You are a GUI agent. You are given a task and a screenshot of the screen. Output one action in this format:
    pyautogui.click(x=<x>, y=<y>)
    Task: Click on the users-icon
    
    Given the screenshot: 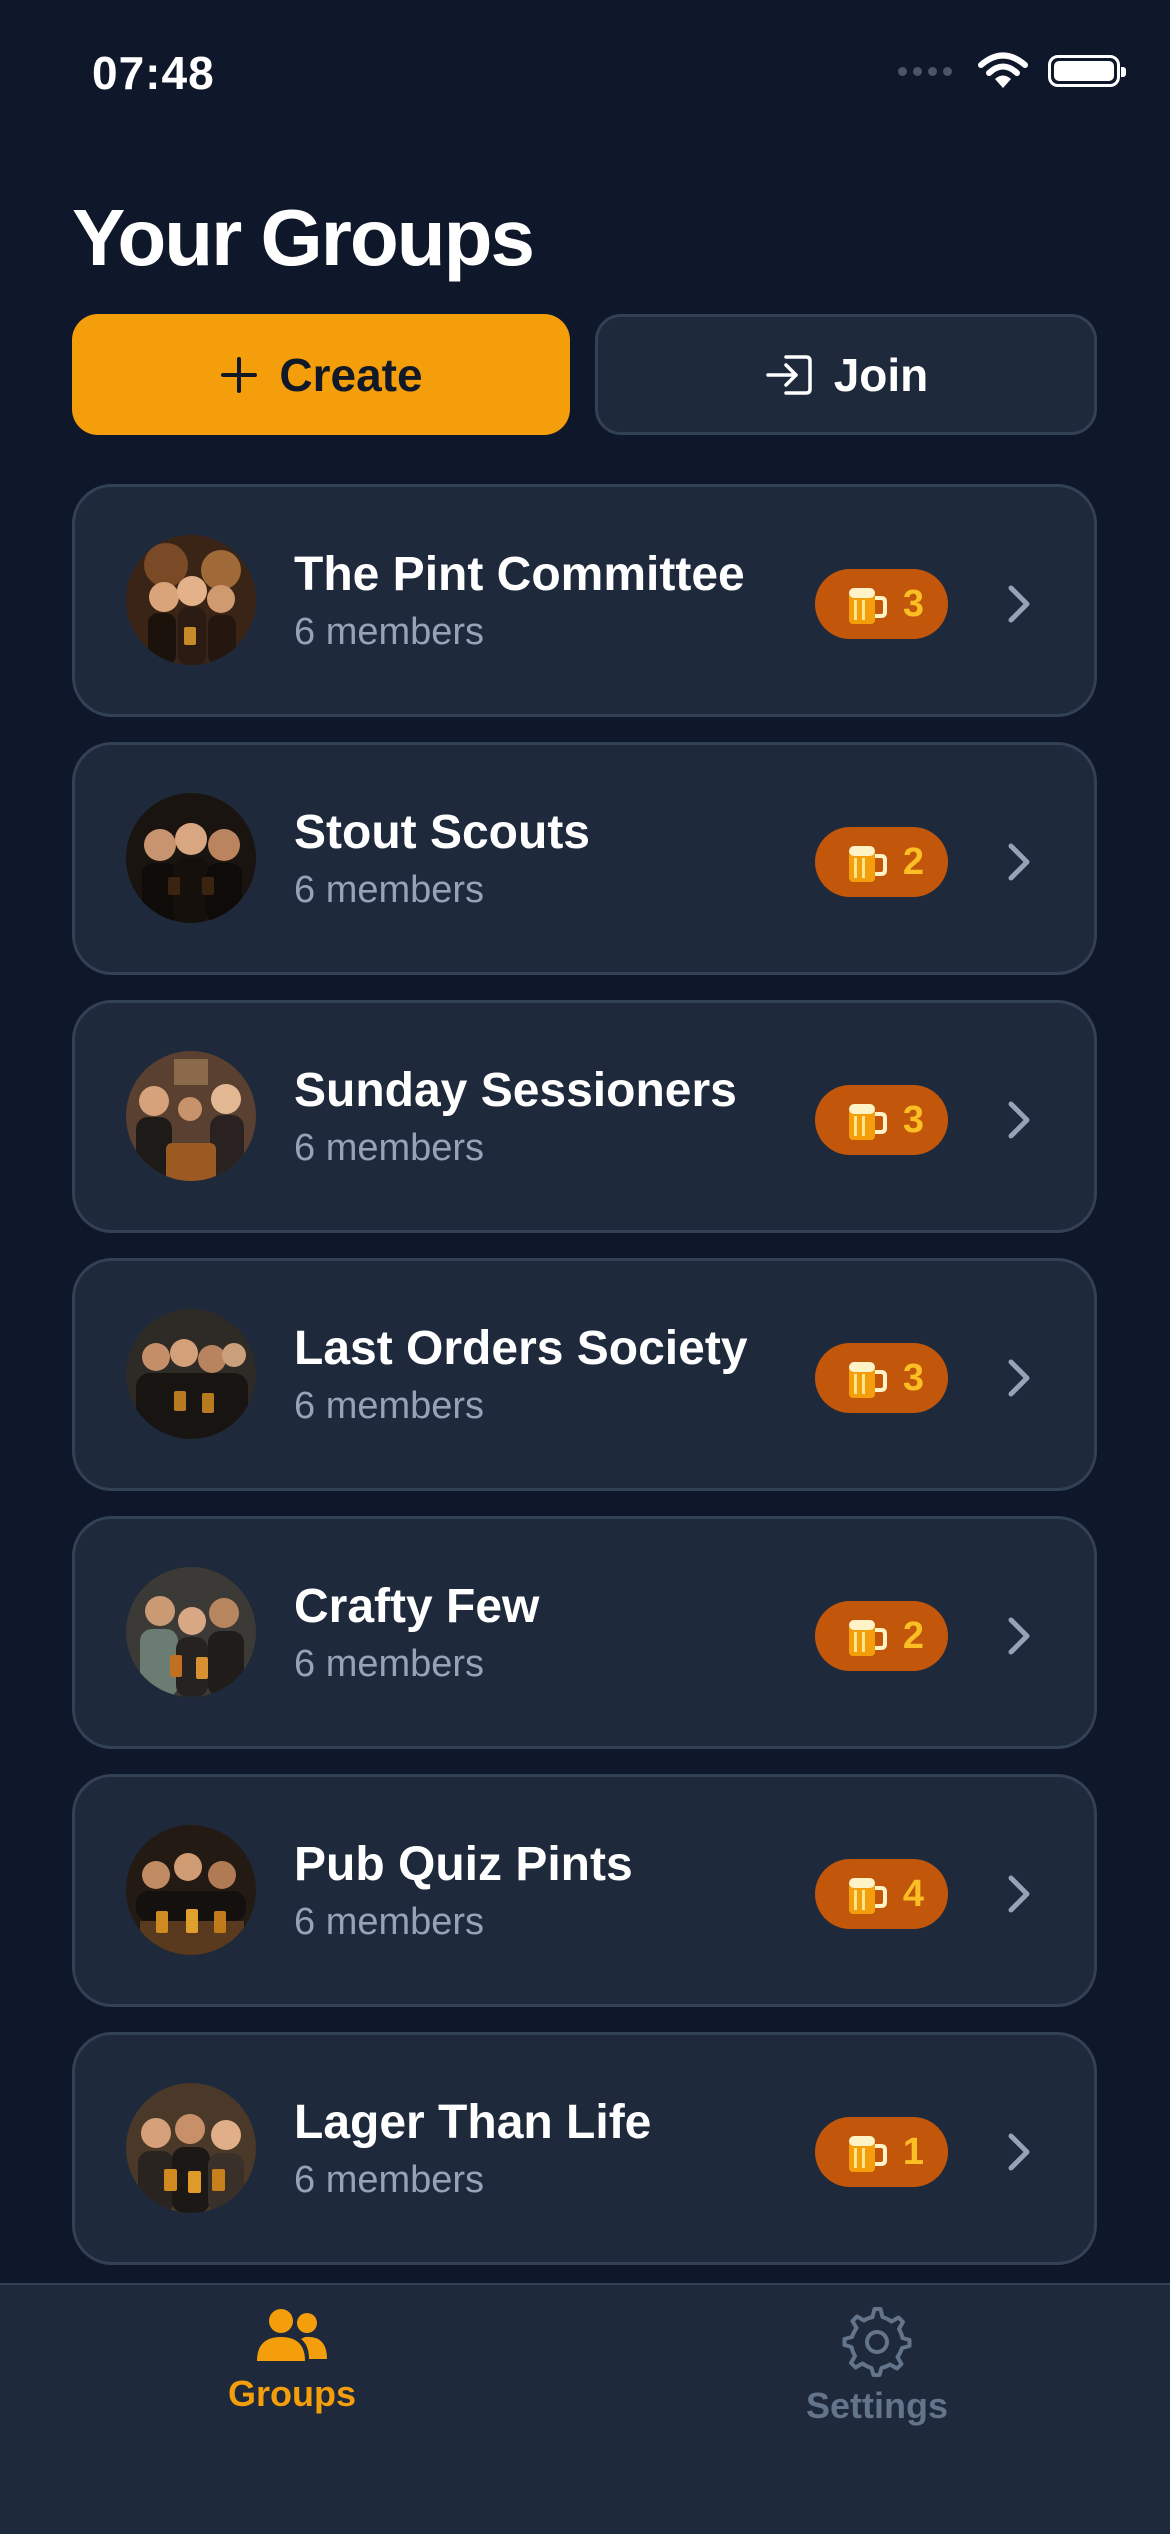 What is the action you would take?
    pyautogui.click(x=292, y=2335)
    